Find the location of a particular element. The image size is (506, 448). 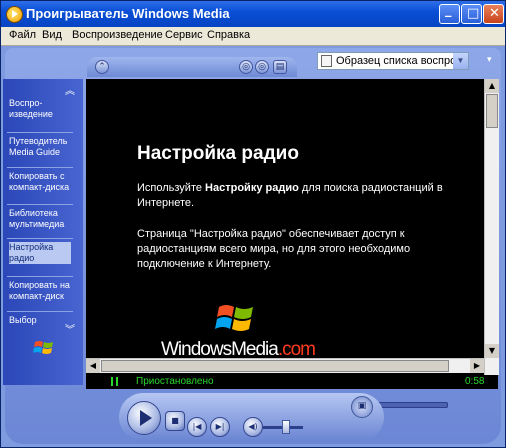

chevron-down-icon: ▼ is located at coordinates (460, 61).